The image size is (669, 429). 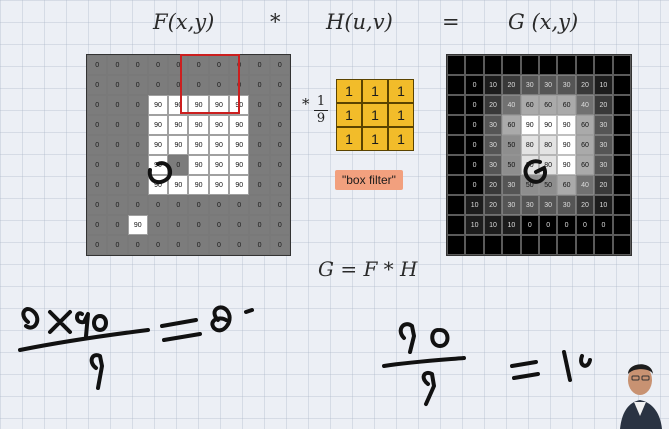 I want to click on handwriting-8x90, so click(x=64, y=322).